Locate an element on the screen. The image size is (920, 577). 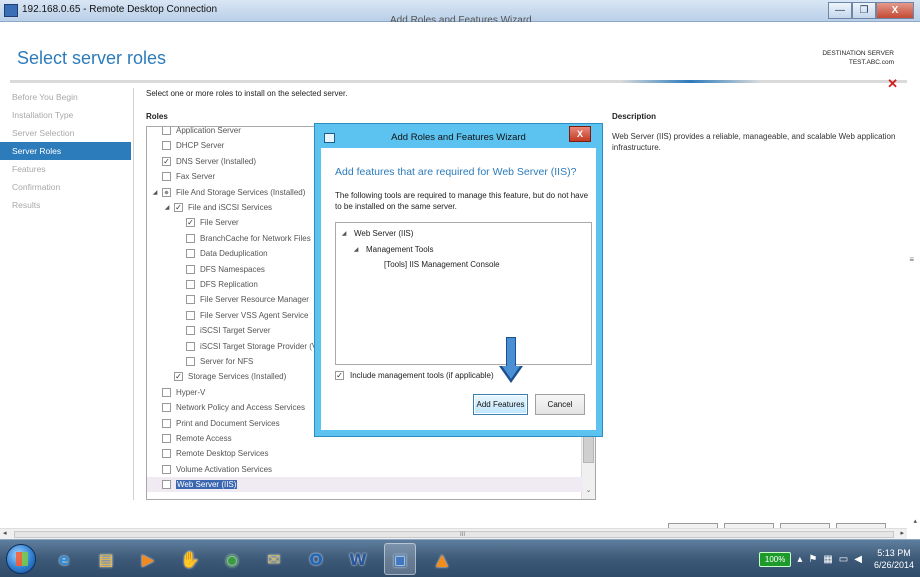
rdp-window-title: 192.168.0.65 - Remote Desktop Connection is located at coordinates (120, 9).